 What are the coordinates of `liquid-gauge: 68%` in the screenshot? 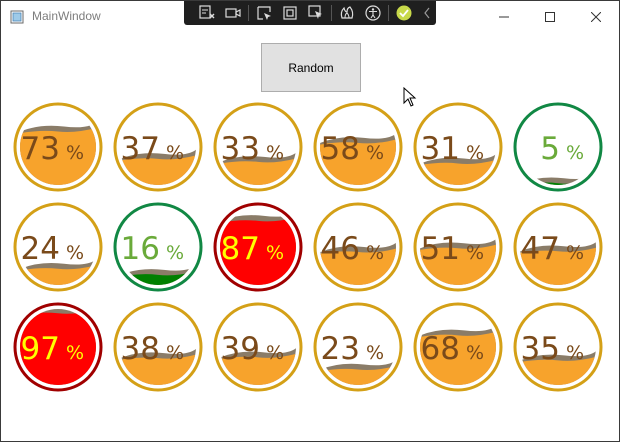 It's located at (458, 347).